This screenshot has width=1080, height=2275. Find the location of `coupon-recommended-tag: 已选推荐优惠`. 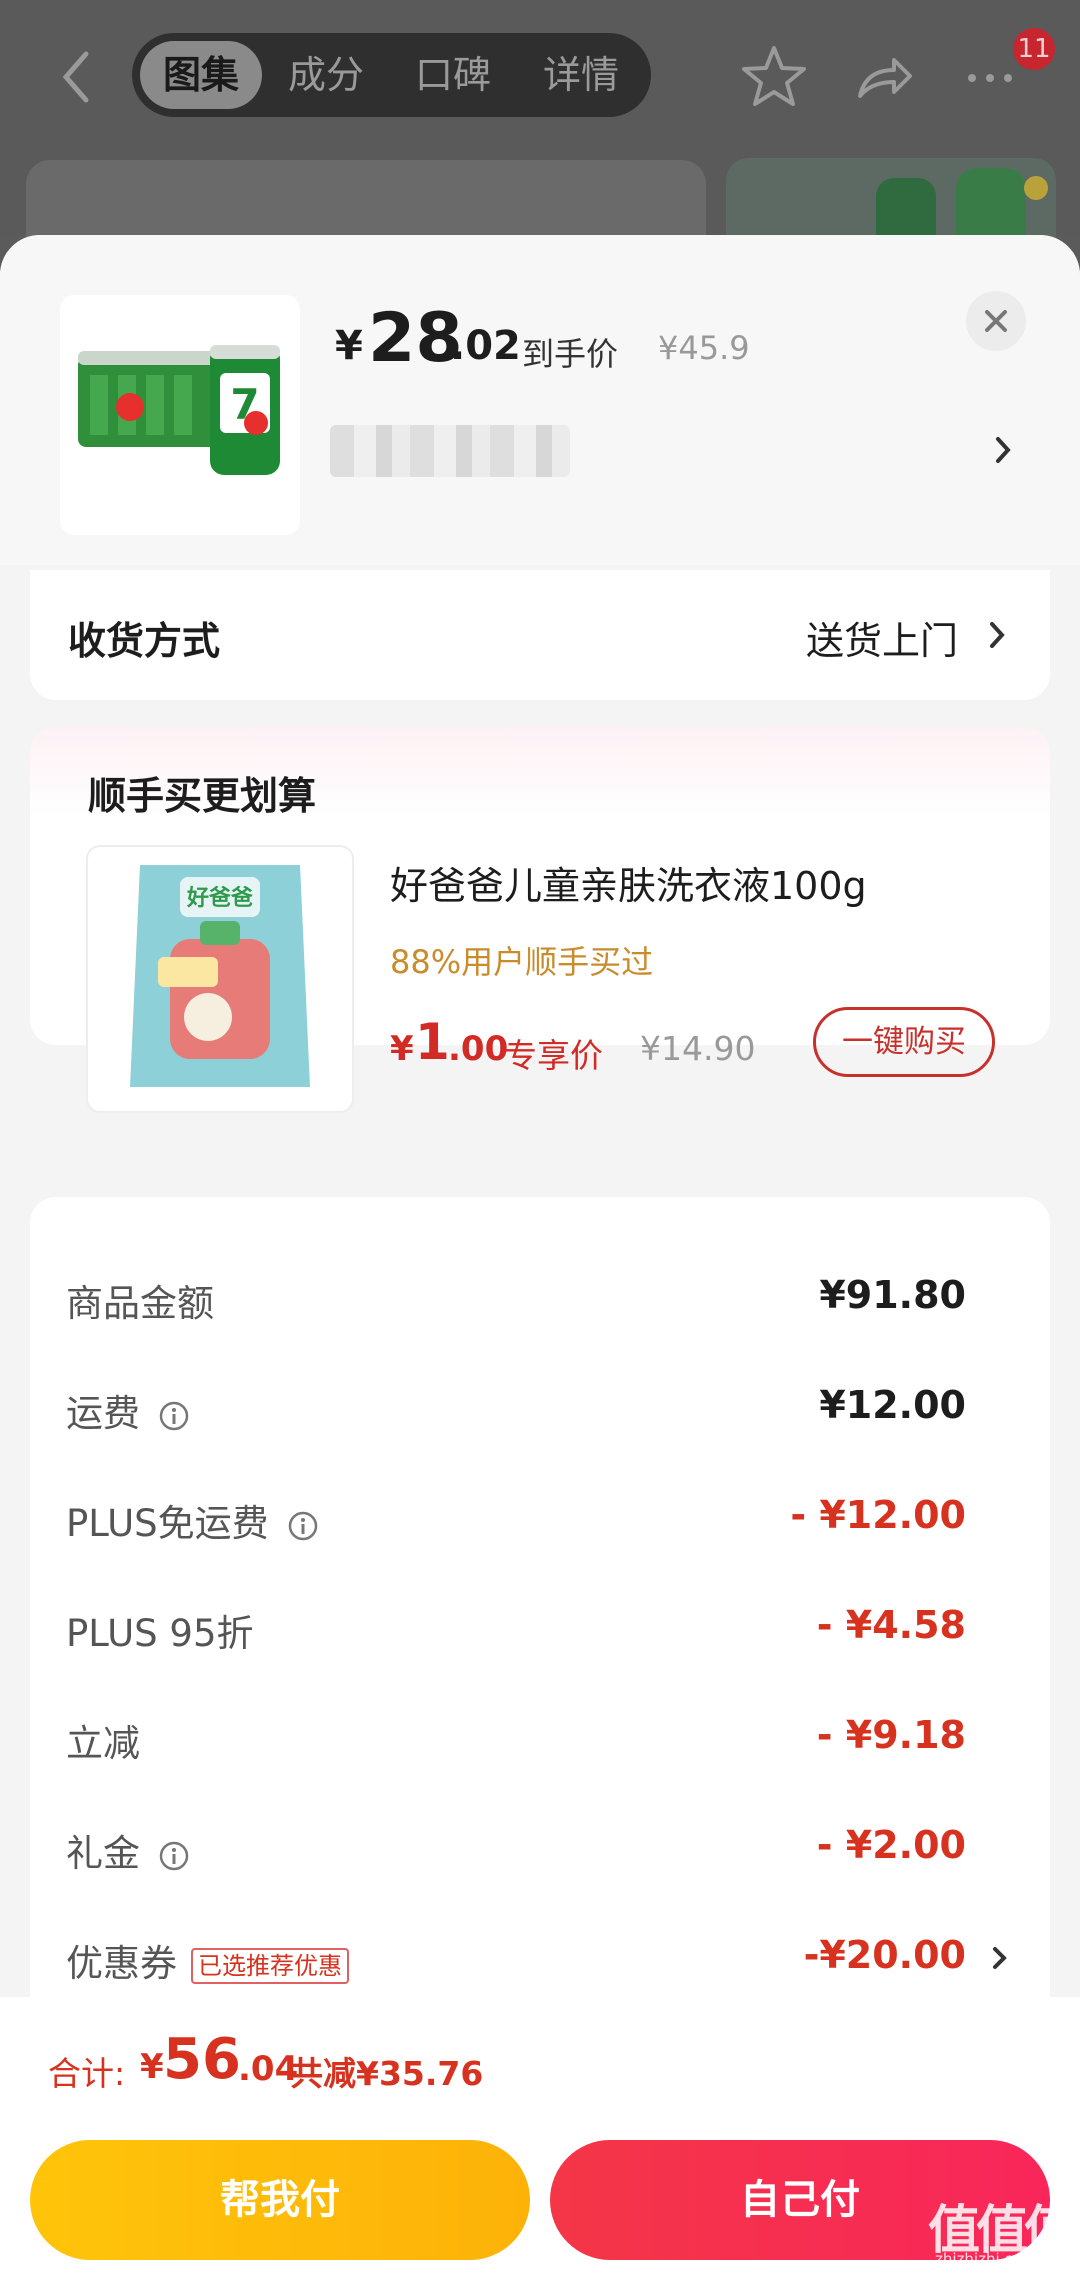

coupon-recommended-tag: 已选推荐优惠 is located at coordinates (270, 1965).